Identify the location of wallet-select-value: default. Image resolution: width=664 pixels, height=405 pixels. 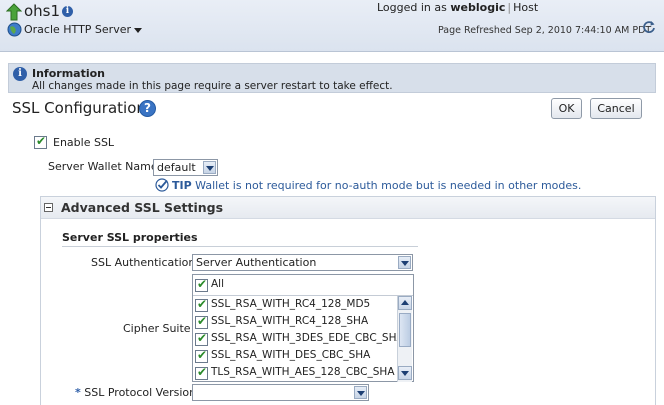
(176, 167).